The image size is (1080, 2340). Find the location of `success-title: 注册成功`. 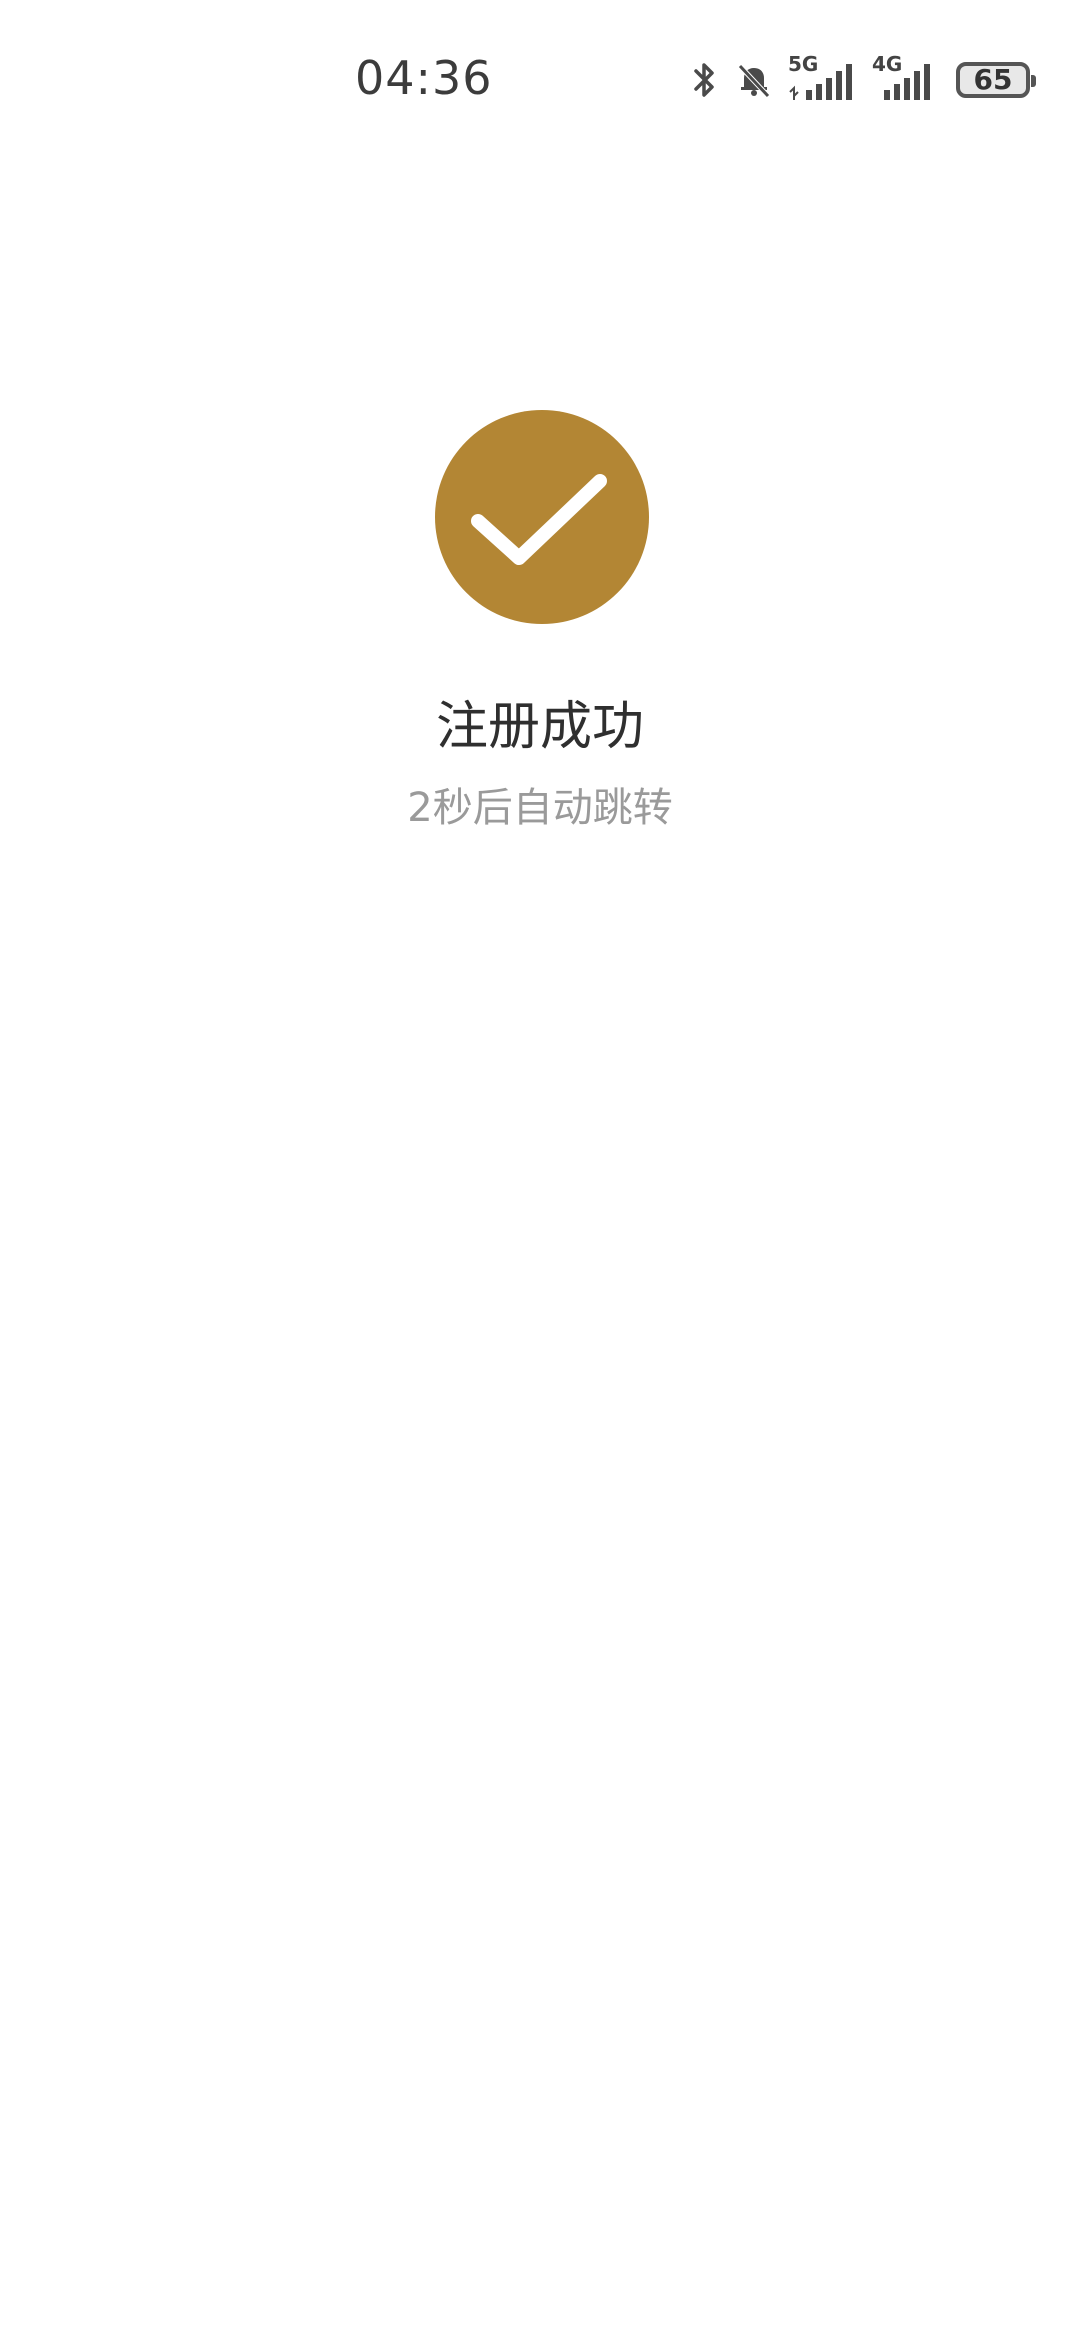

success-title: 注册成功 is located at coordinates (539, 727).